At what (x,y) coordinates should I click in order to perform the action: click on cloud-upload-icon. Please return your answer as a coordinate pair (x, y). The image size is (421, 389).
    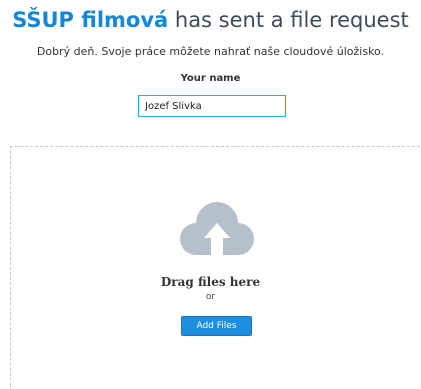
    Looking at the image, I should click on (217, 233).